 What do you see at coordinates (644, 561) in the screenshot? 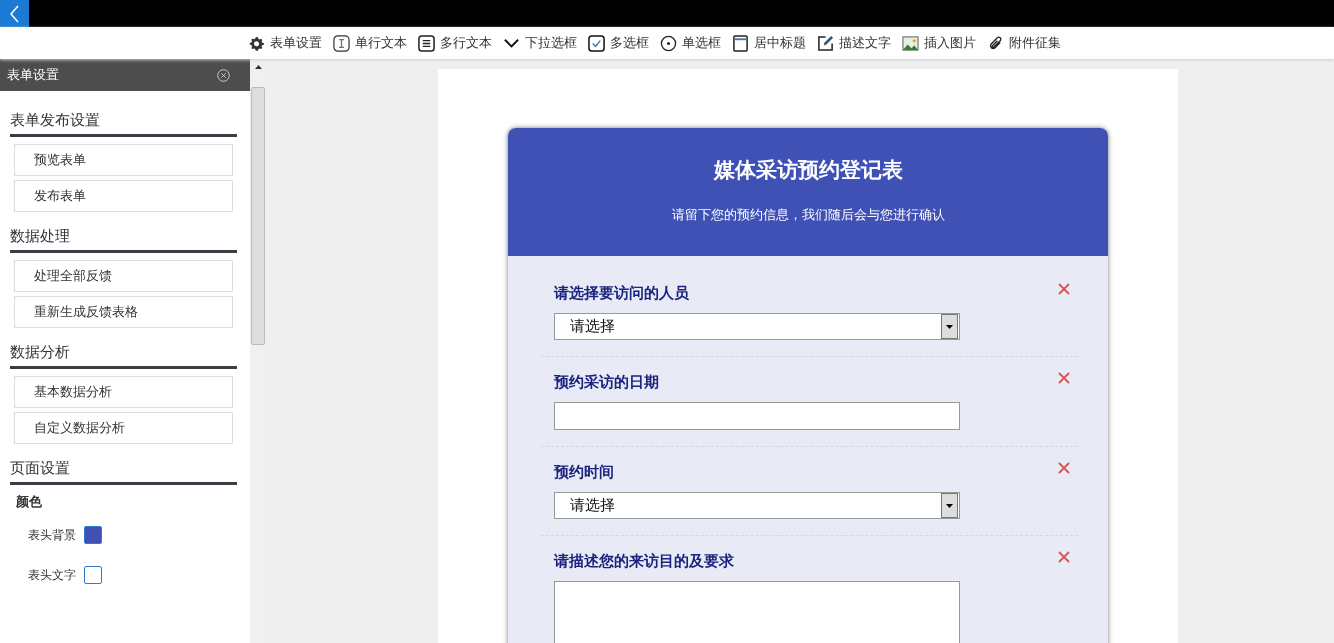
I see `field-label: 请描述您的来访目的及要求` at bounding box center [644, 561].